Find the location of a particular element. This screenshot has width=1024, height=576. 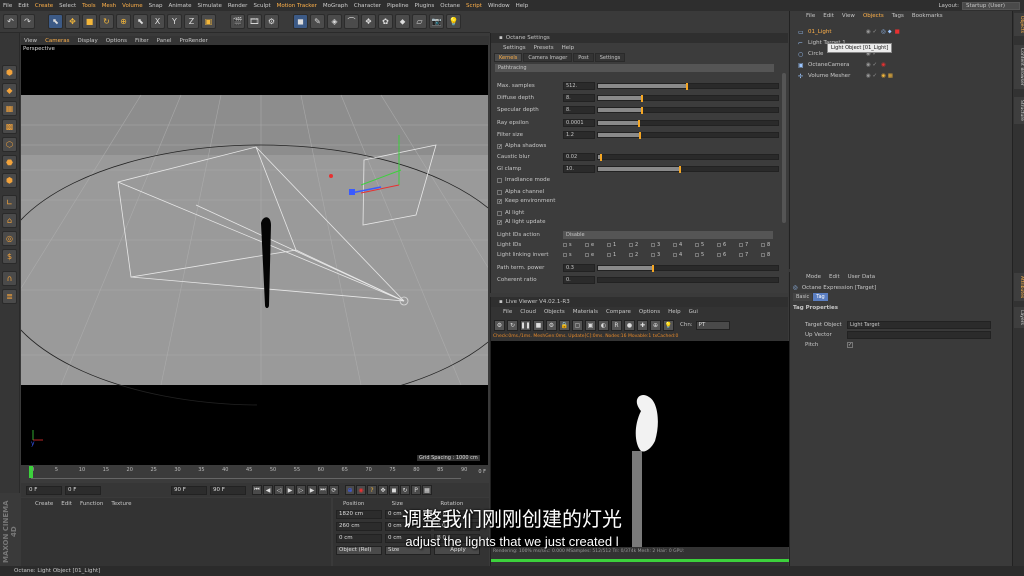

pointer-icon: ⬉ is located at coordinates (140, 21).